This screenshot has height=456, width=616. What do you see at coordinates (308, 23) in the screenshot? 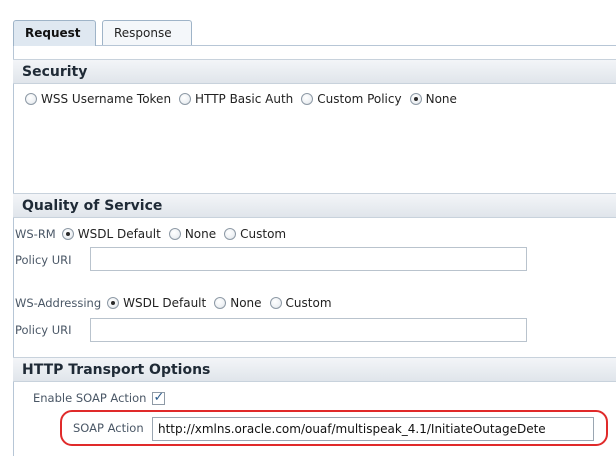
I see `tab-bar: Request Response` at bounding box center [308, 23].